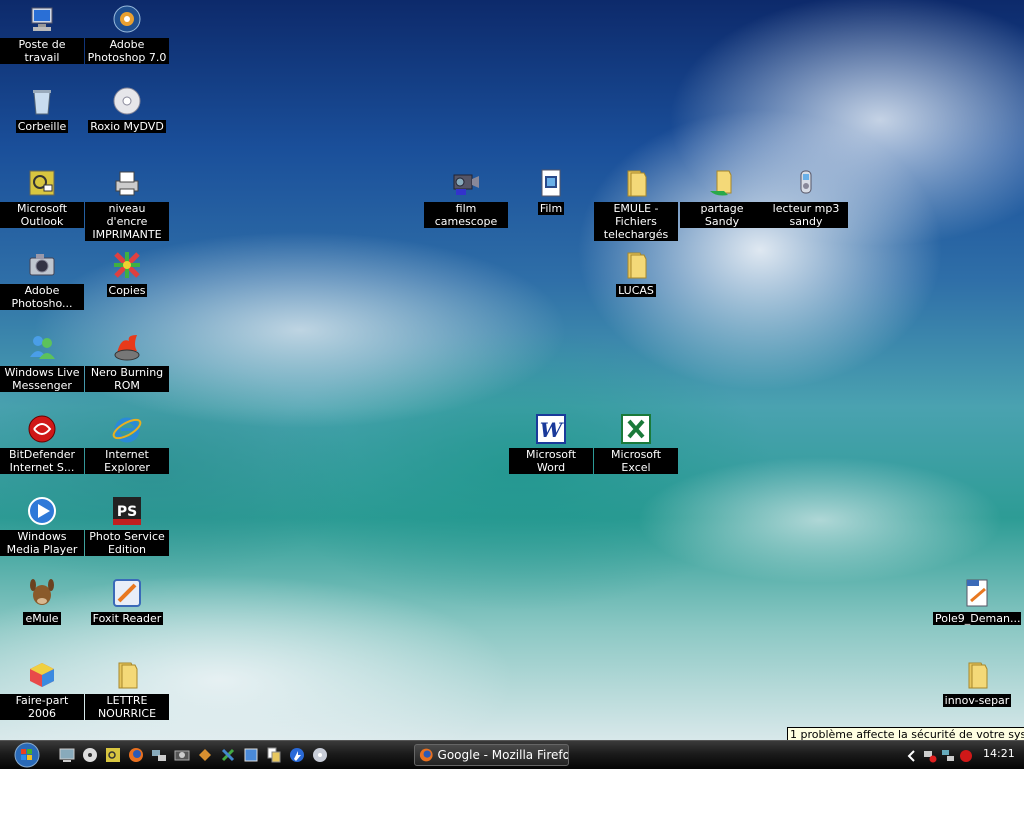  I want to click on system-tray, so click(939, 755).